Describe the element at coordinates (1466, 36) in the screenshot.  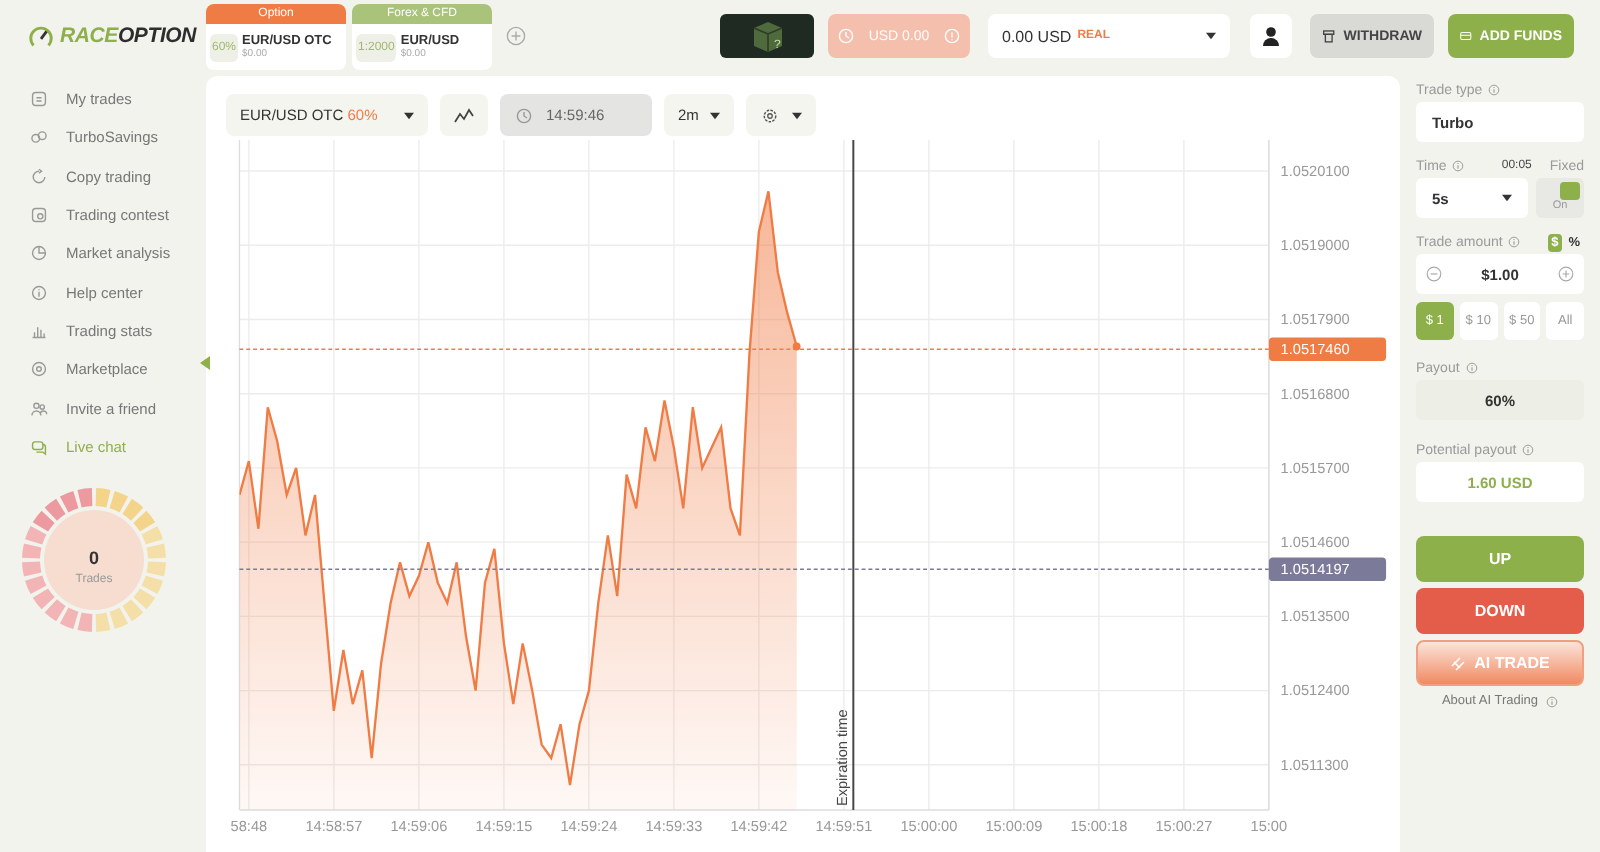
I see `card-icon` at that location.